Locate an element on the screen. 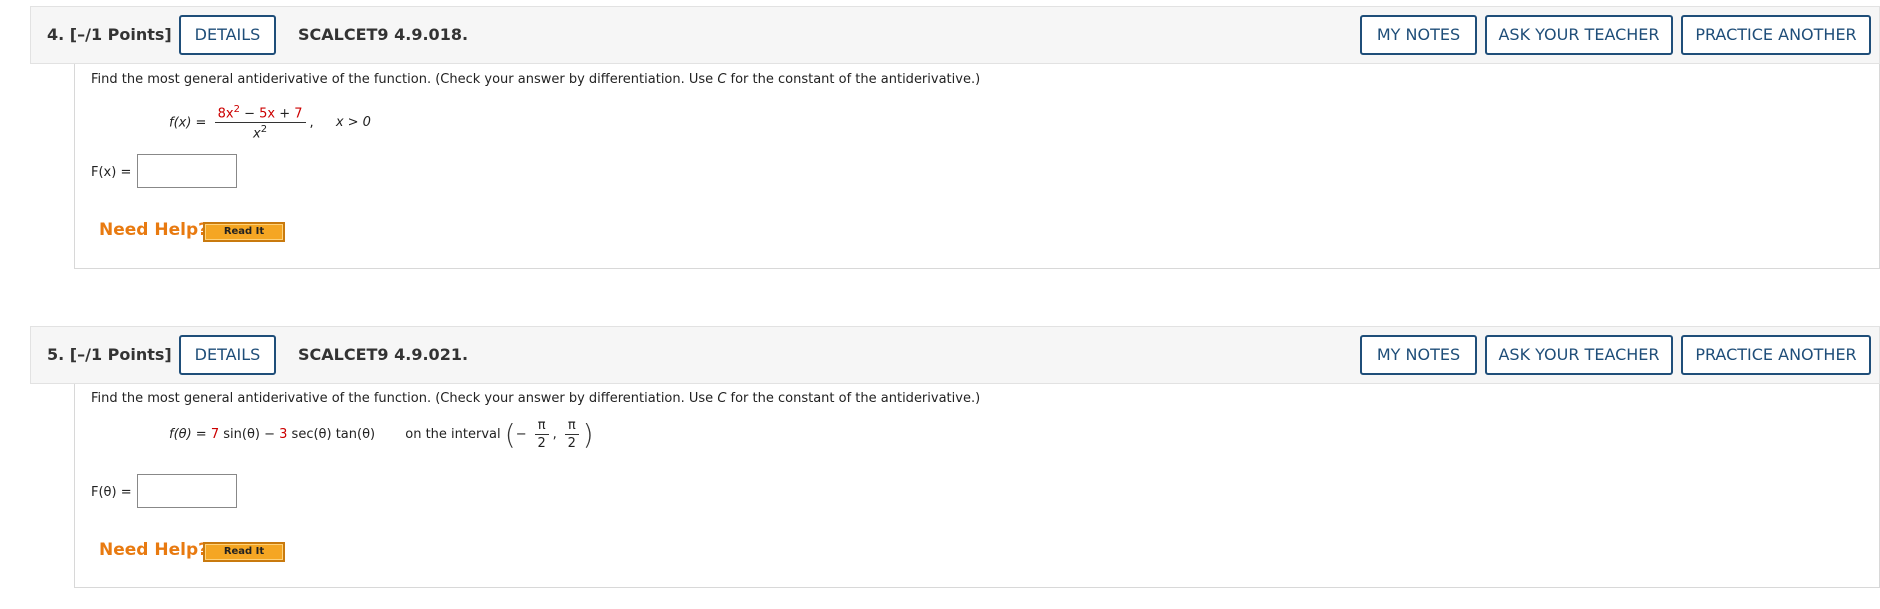  question-code: SCALCET9 4.9.021. is located at coordinates (383, 354).